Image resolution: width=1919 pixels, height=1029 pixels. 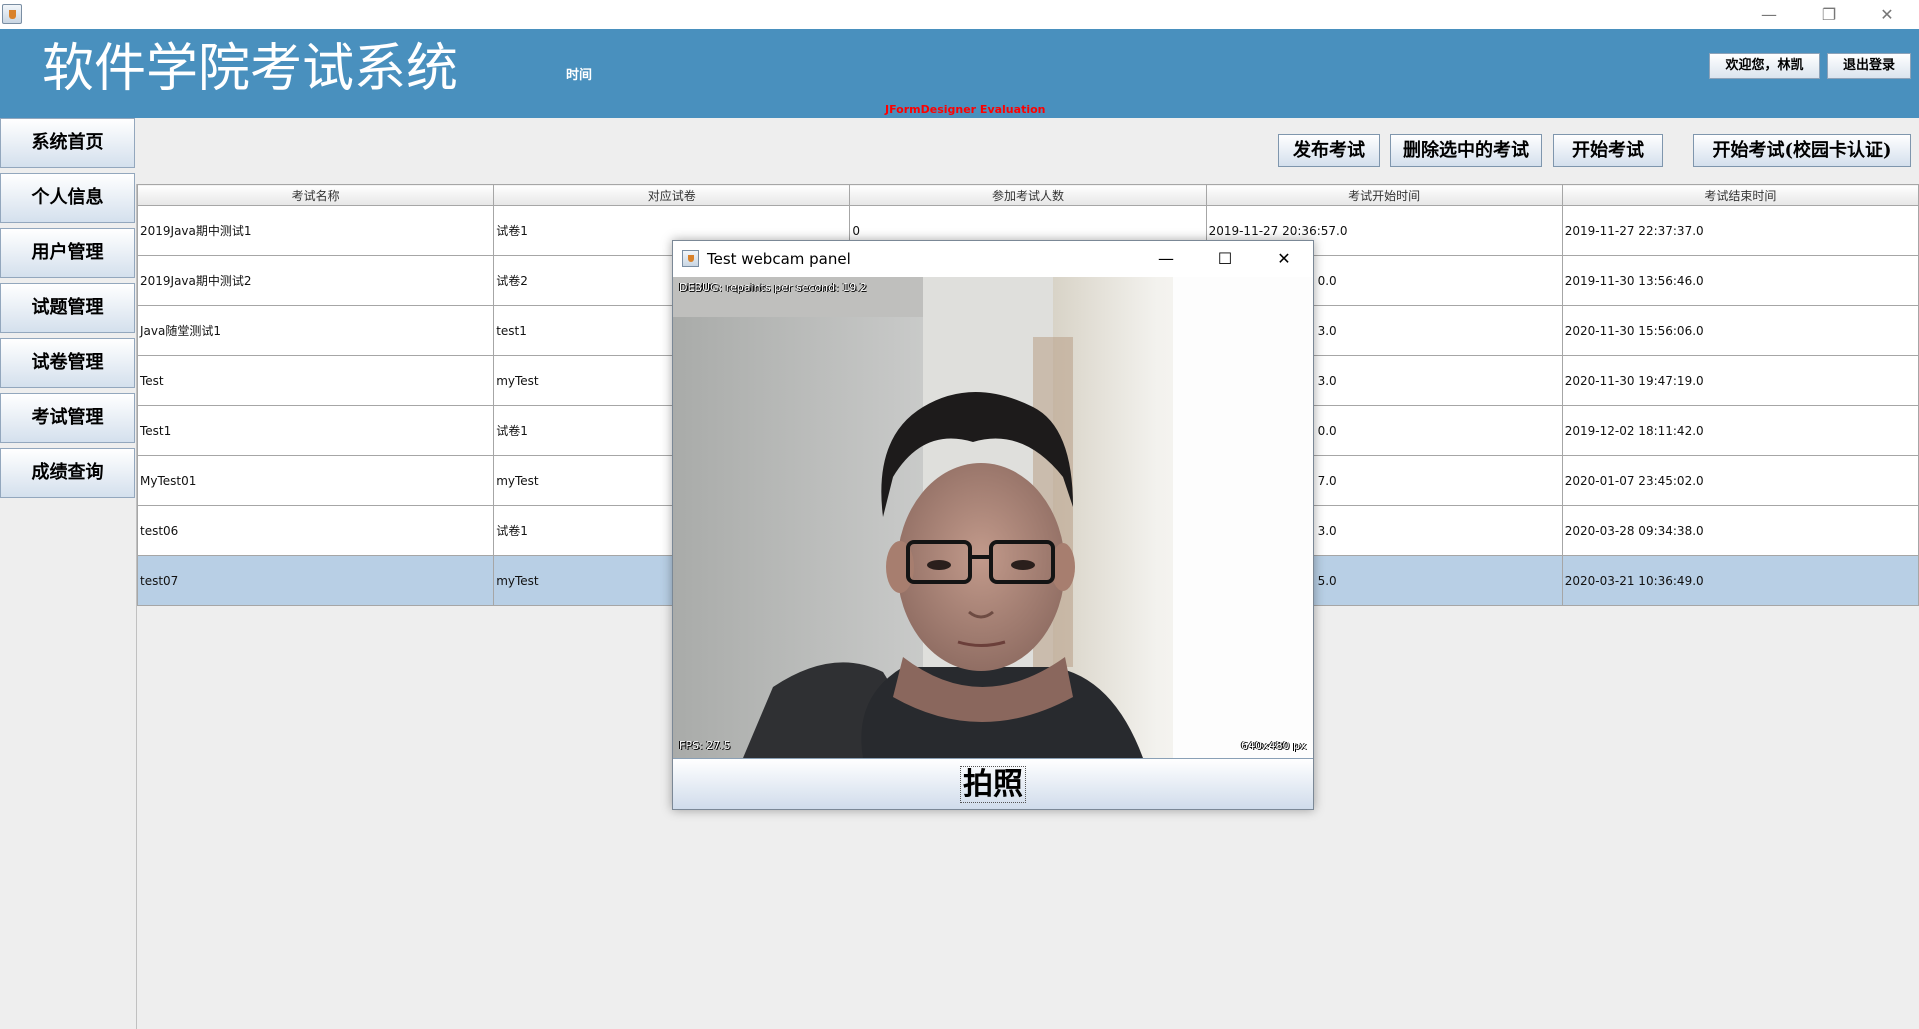 I want to click on sidebar-item-profile: 个人信息, so click(x=67, y=198).